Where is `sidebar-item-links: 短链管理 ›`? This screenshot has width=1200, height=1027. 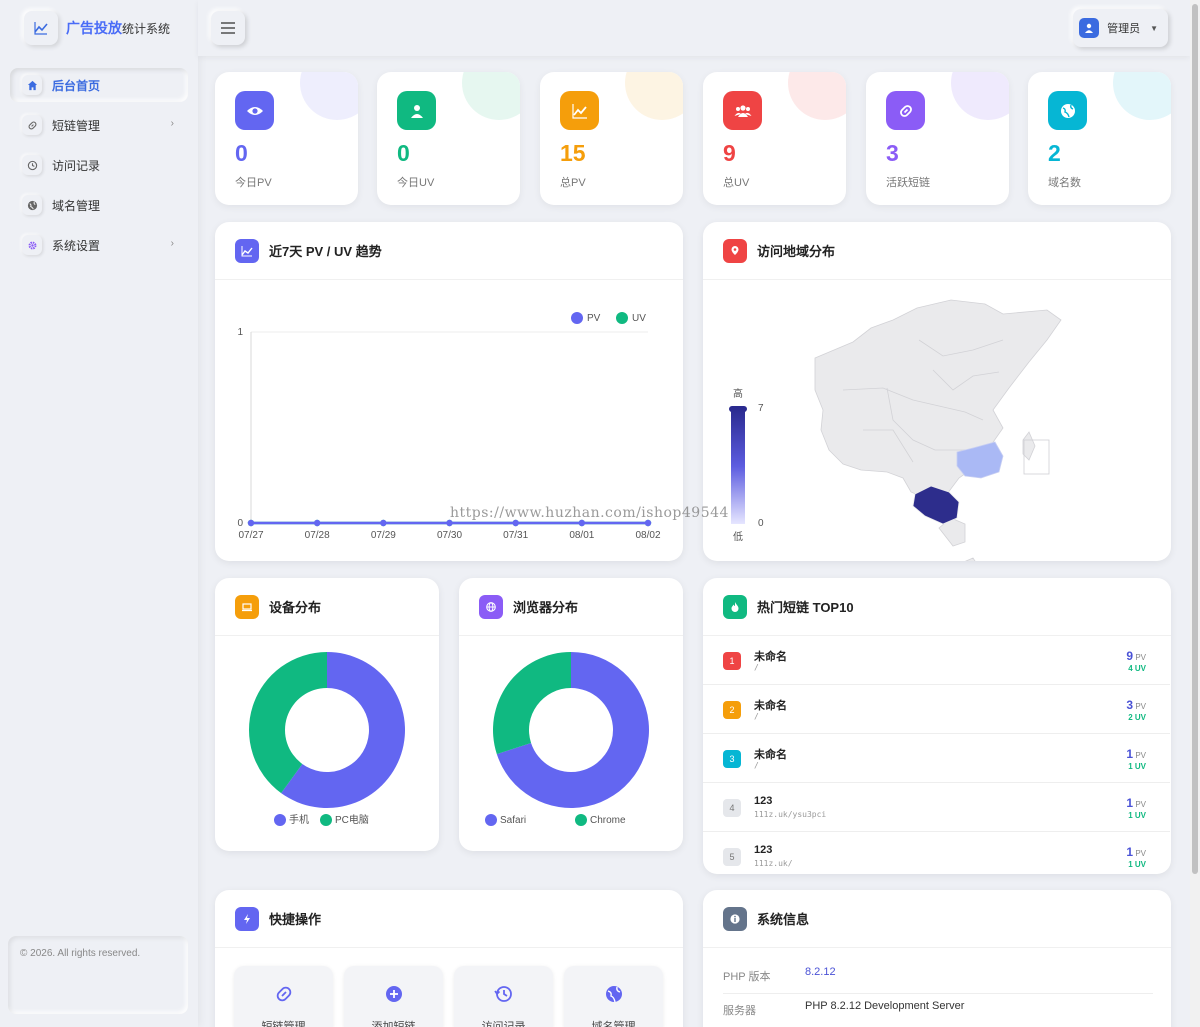
sidebar-item-links: 短链管理 › is located at coordinates (99, 125).